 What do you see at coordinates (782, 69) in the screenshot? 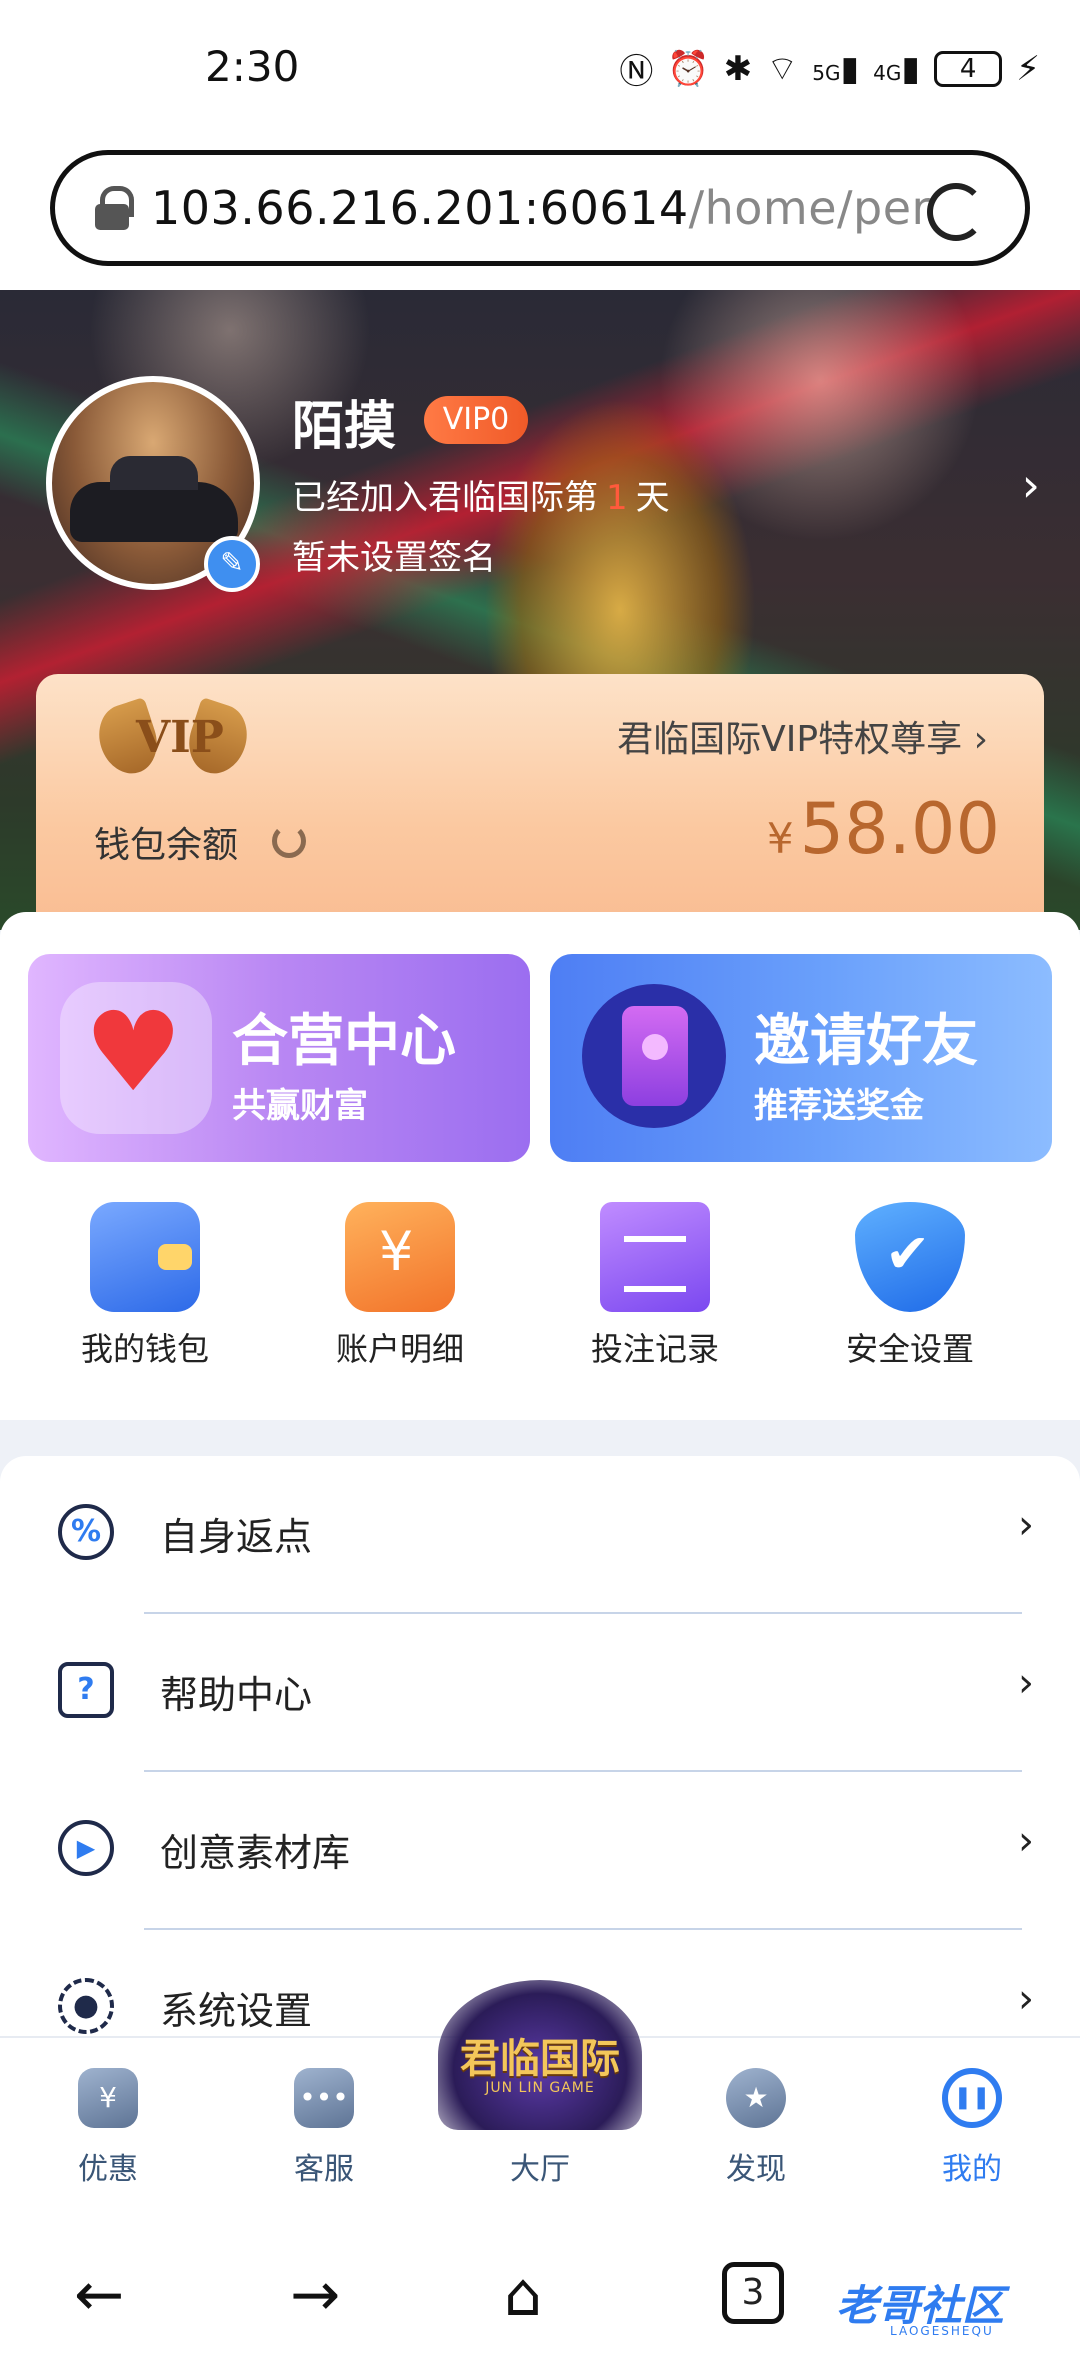
I see `wifi-icon: ⌔` at bounding box center [782, 69].